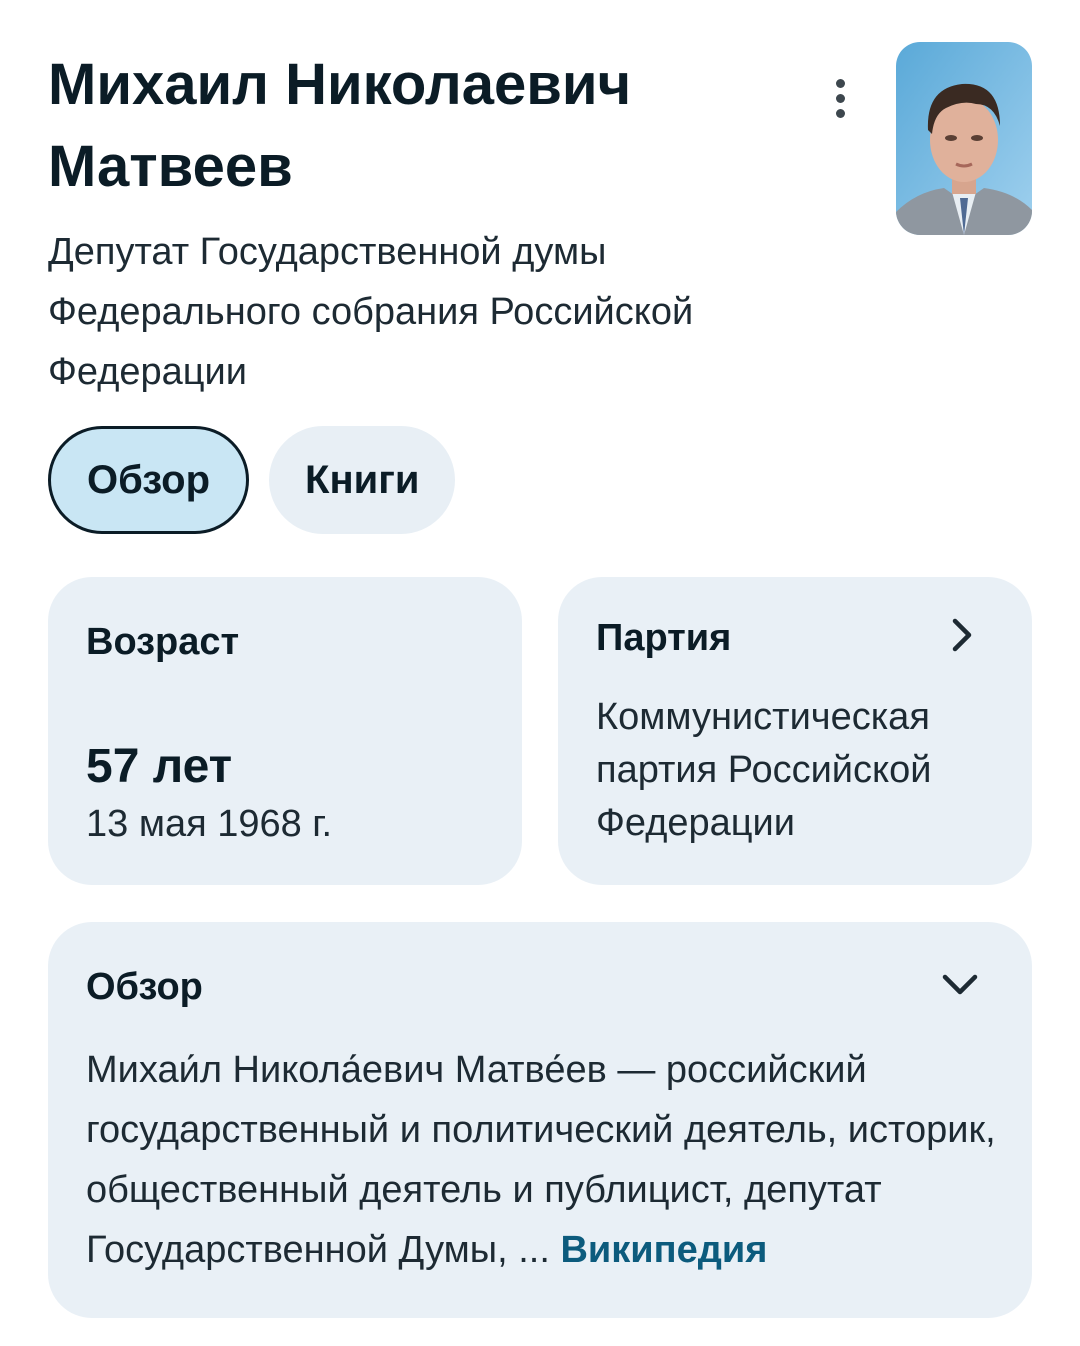 This screenshot has height=1346, width=1080. I want to click on age-value: 57 лет, so click(159, 766).